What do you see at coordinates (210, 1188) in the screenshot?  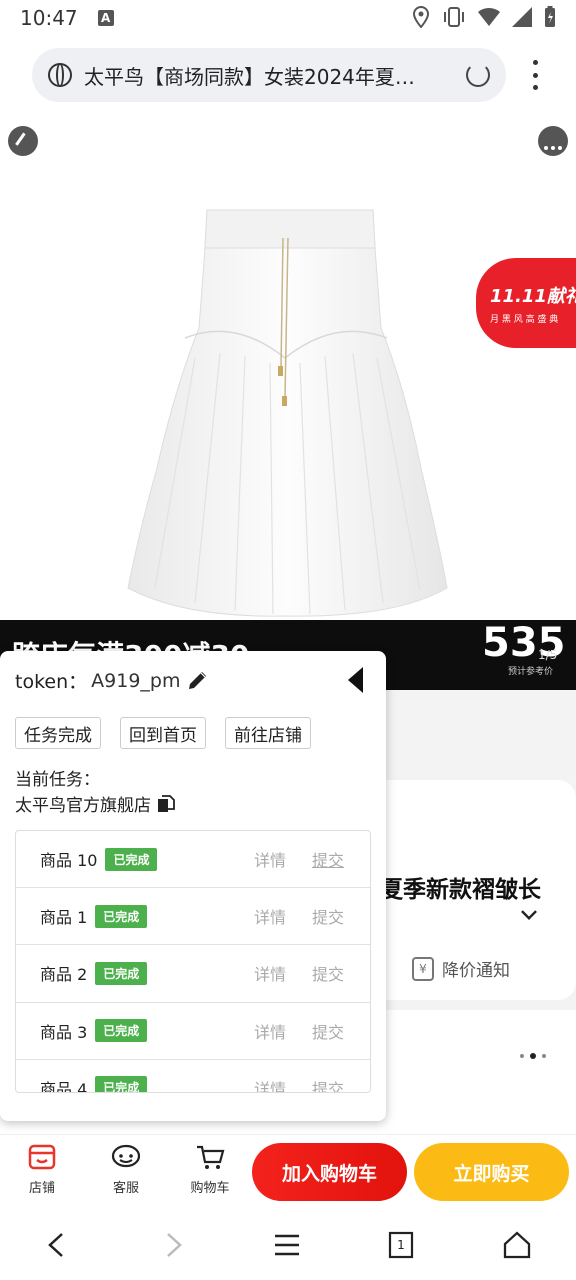 I see `cart-tab-label: 购物车` at bounding box center [210, 1188].